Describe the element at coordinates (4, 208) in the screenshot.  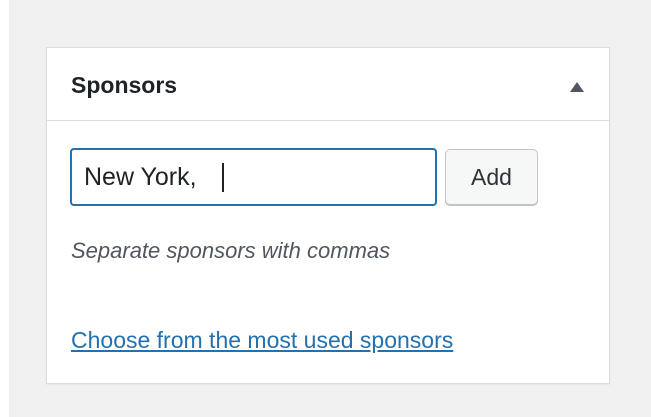
I see `page-edge` at that location.